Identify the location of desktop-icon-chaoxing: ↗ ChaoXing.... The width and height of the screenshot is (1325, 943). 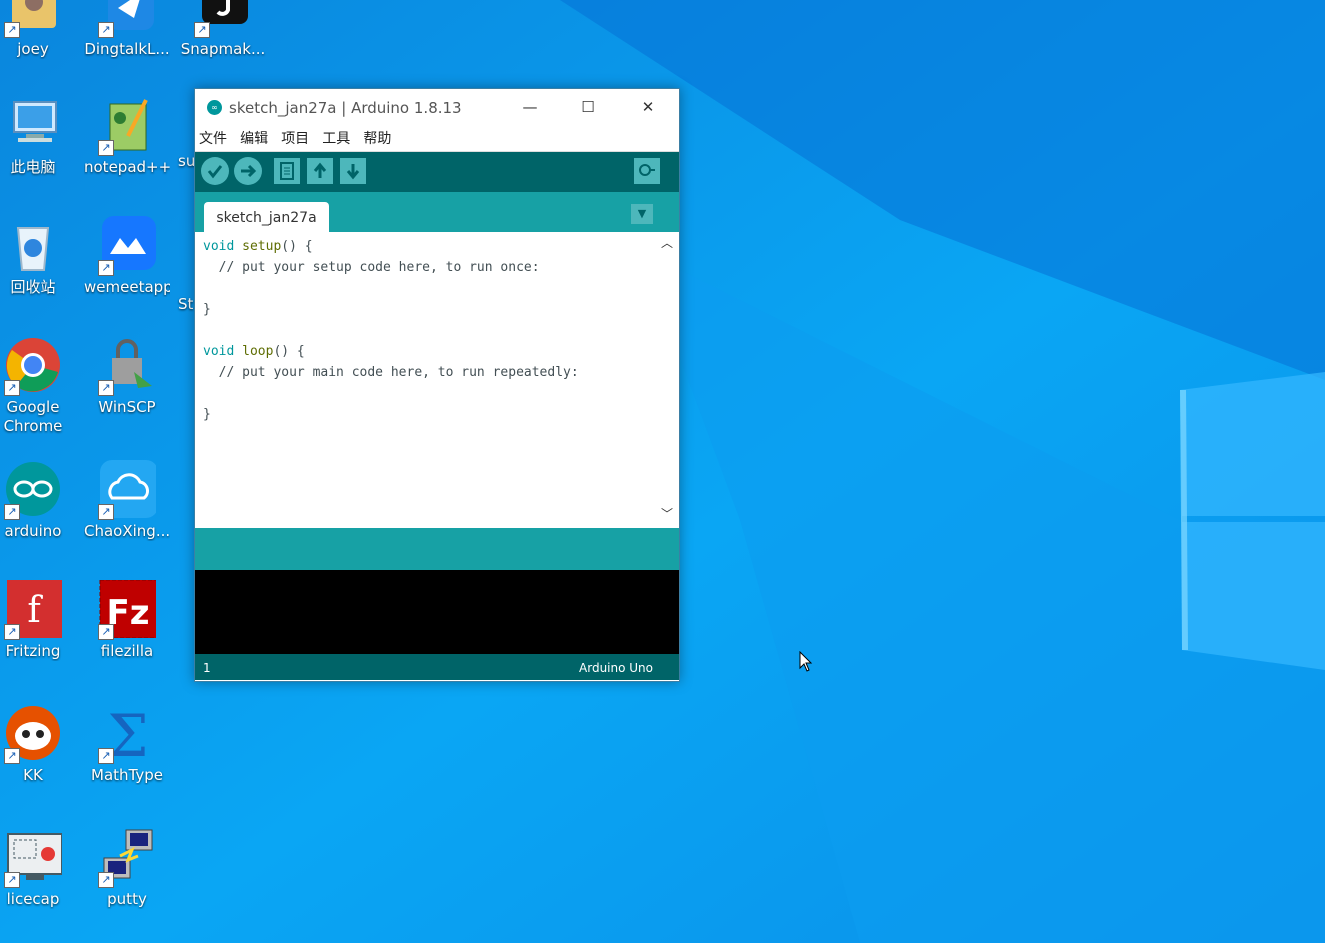
(127, 500).